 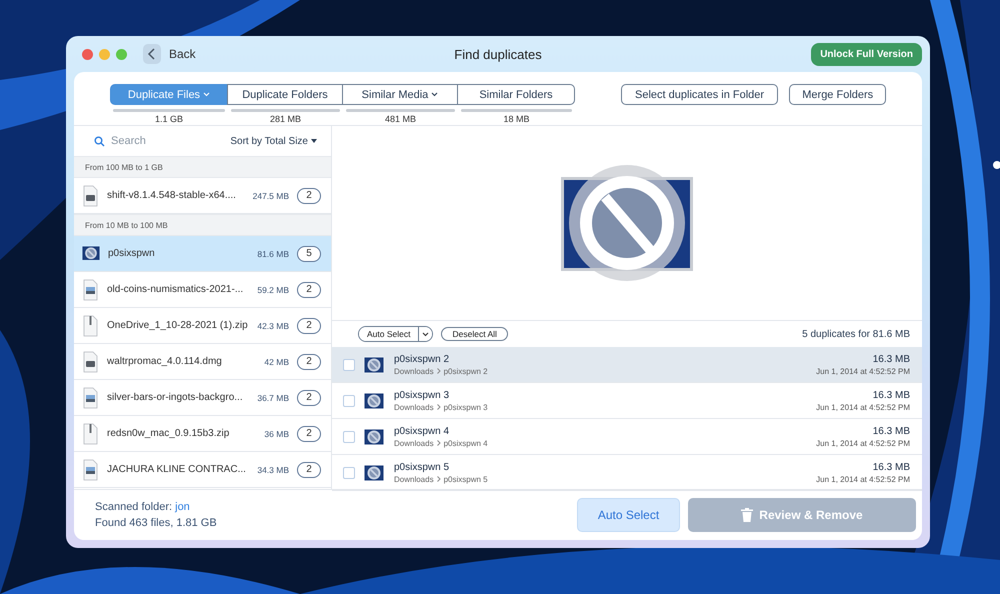 I want to click on file-size: 247.5 MB, so click(x=270, y=195).